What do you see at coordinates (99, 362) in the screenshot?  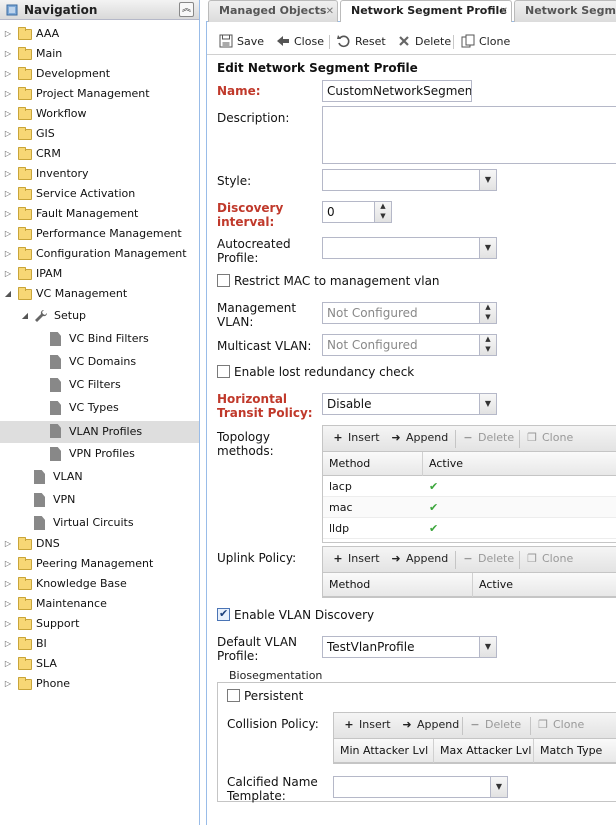 I see `nav-item-vc-domains: VC Domains` at bounding box center [99, 362].